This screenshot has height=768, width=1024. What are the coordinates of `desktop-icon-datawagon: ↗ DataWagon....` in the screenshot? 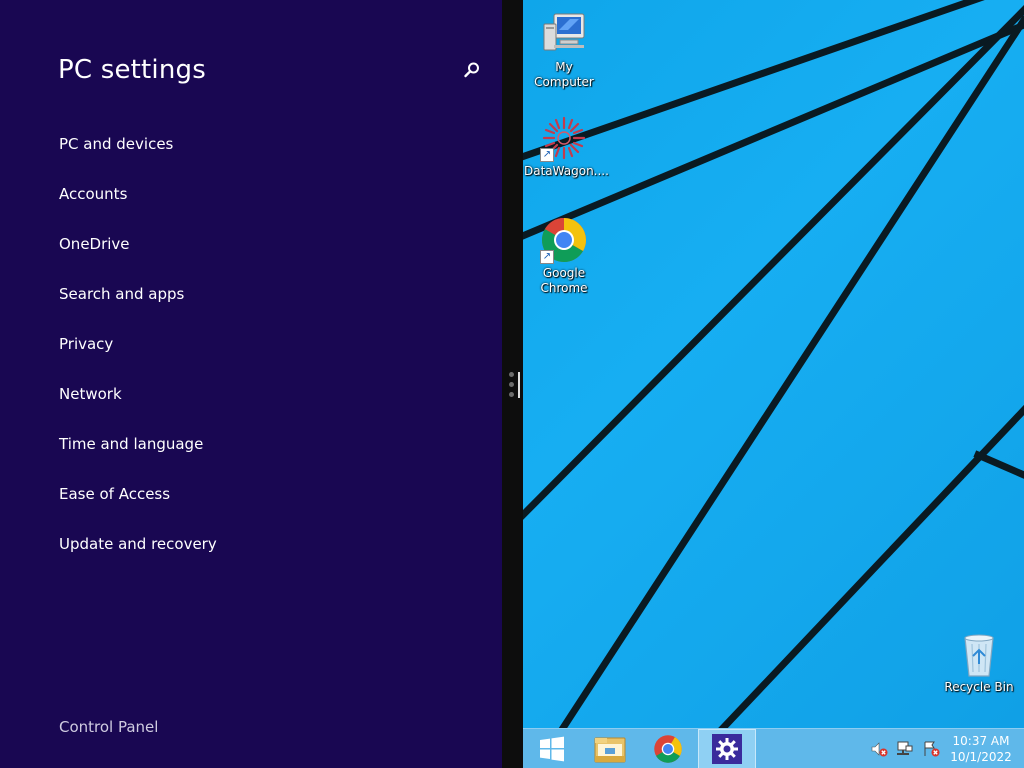 It's located at (566, 146).